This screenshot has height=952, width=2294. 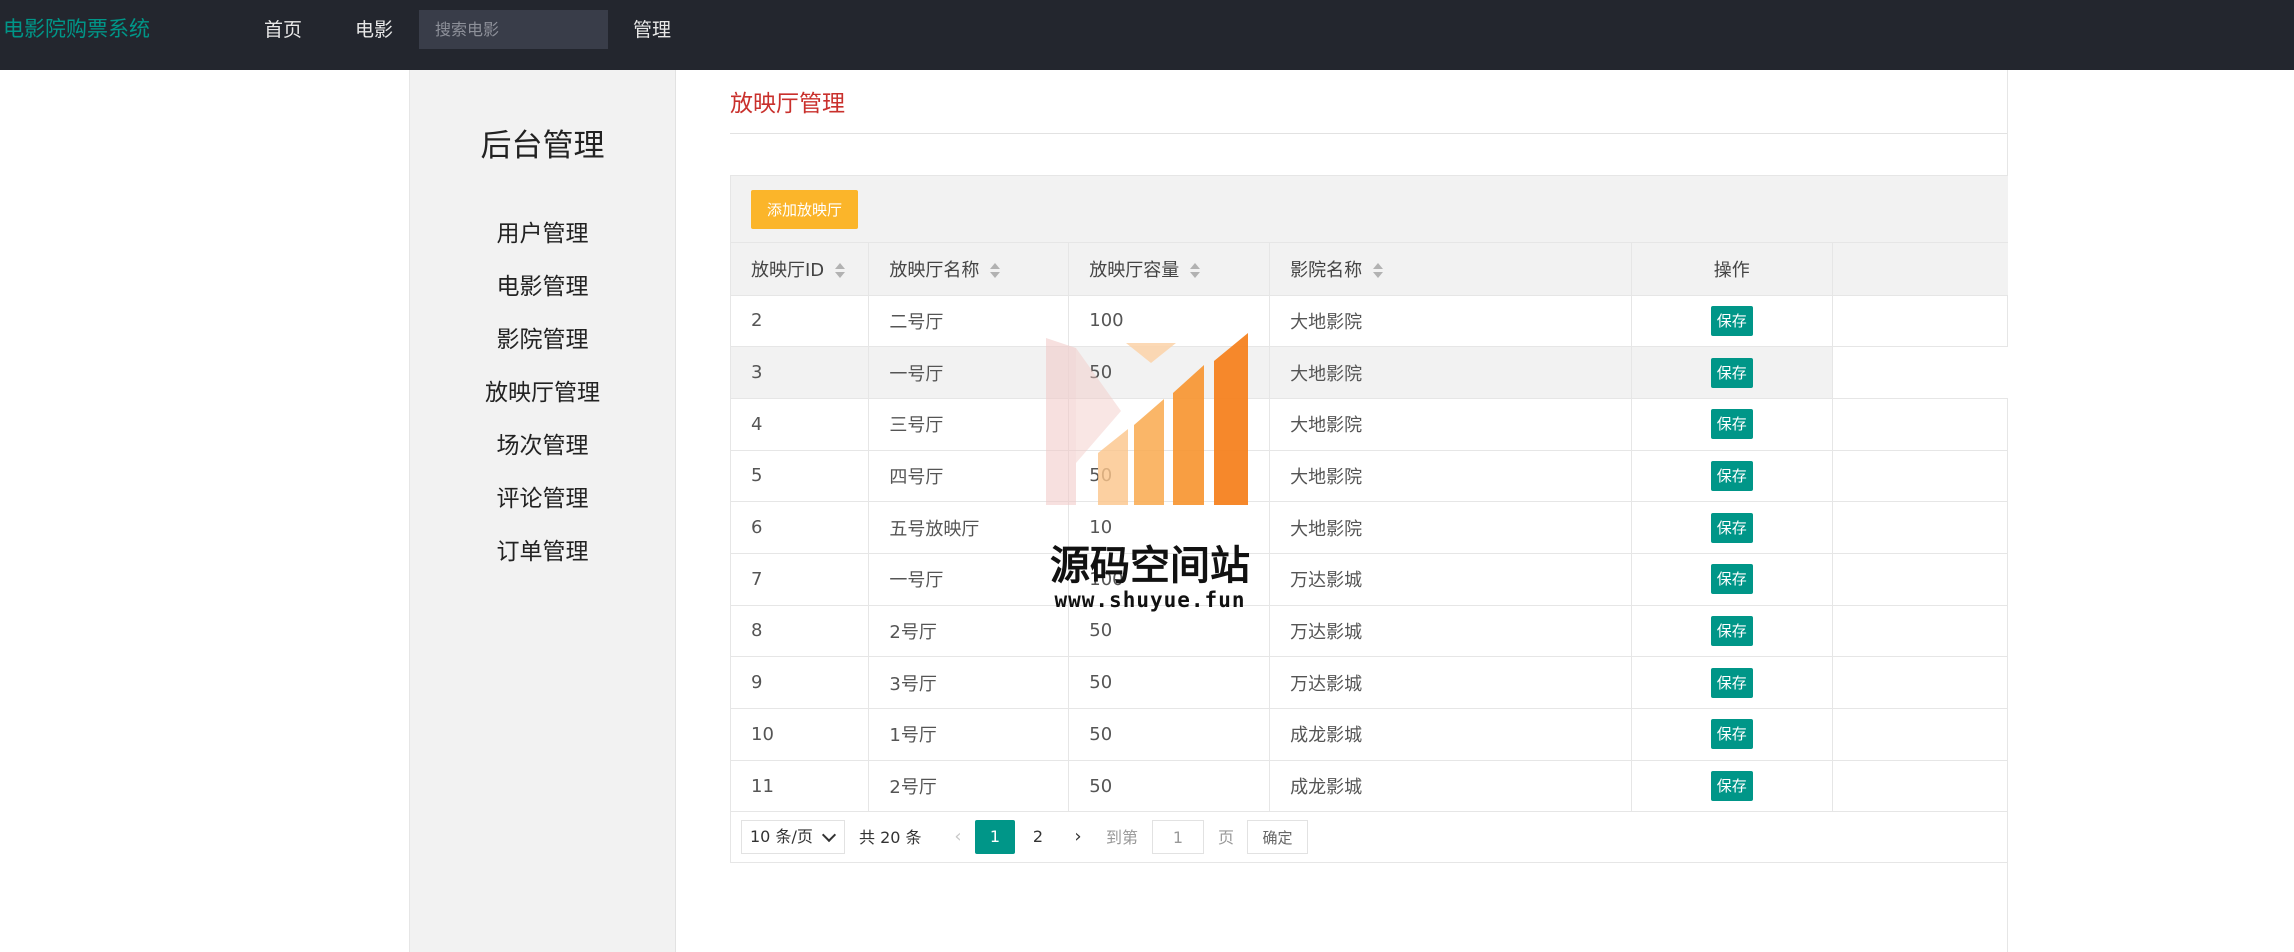 I want to click on cell-cinema: 成龙影城, so click(x=1450, y=734).